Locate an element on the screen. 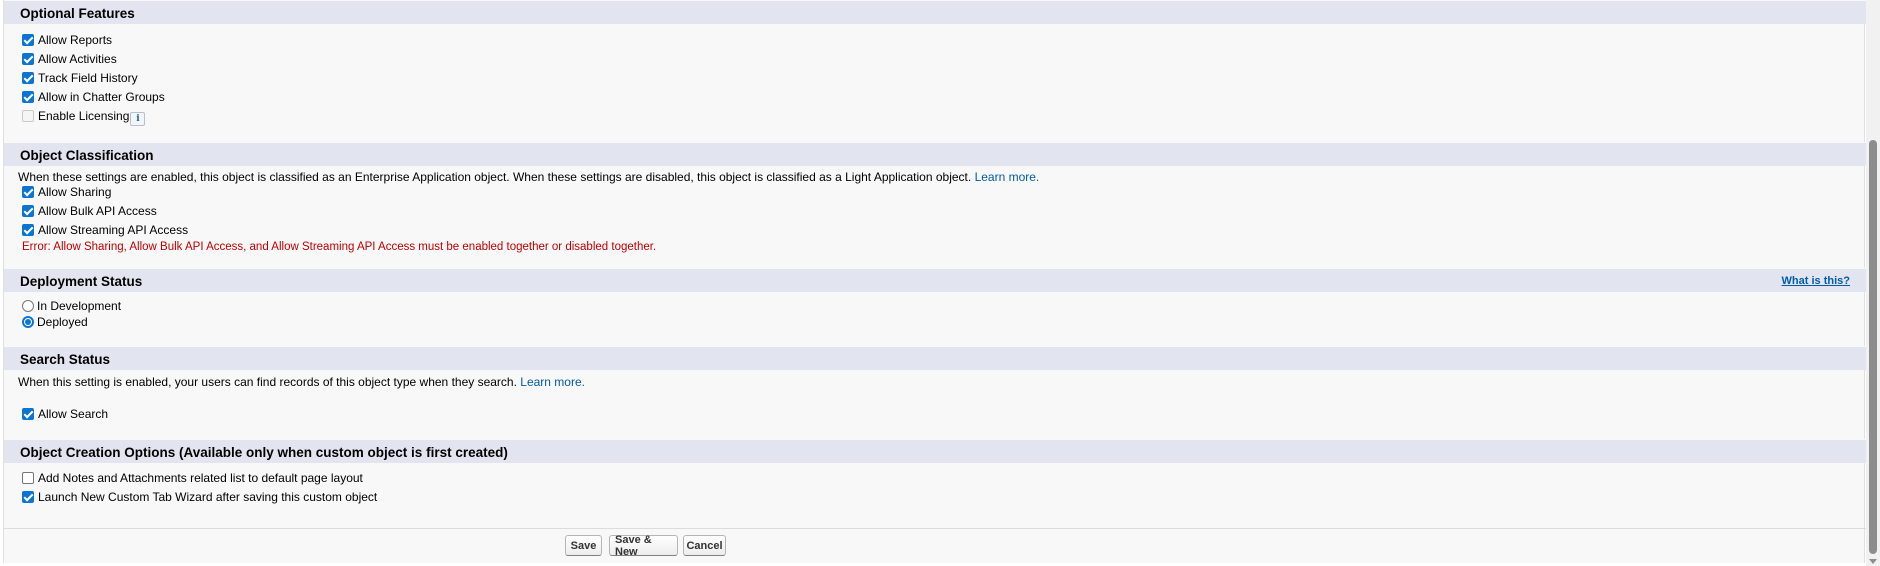 The width and height of the screenshot is (1880, 566). allow-in-chatter-groups-checkbox is located at coordinates (28, 97).